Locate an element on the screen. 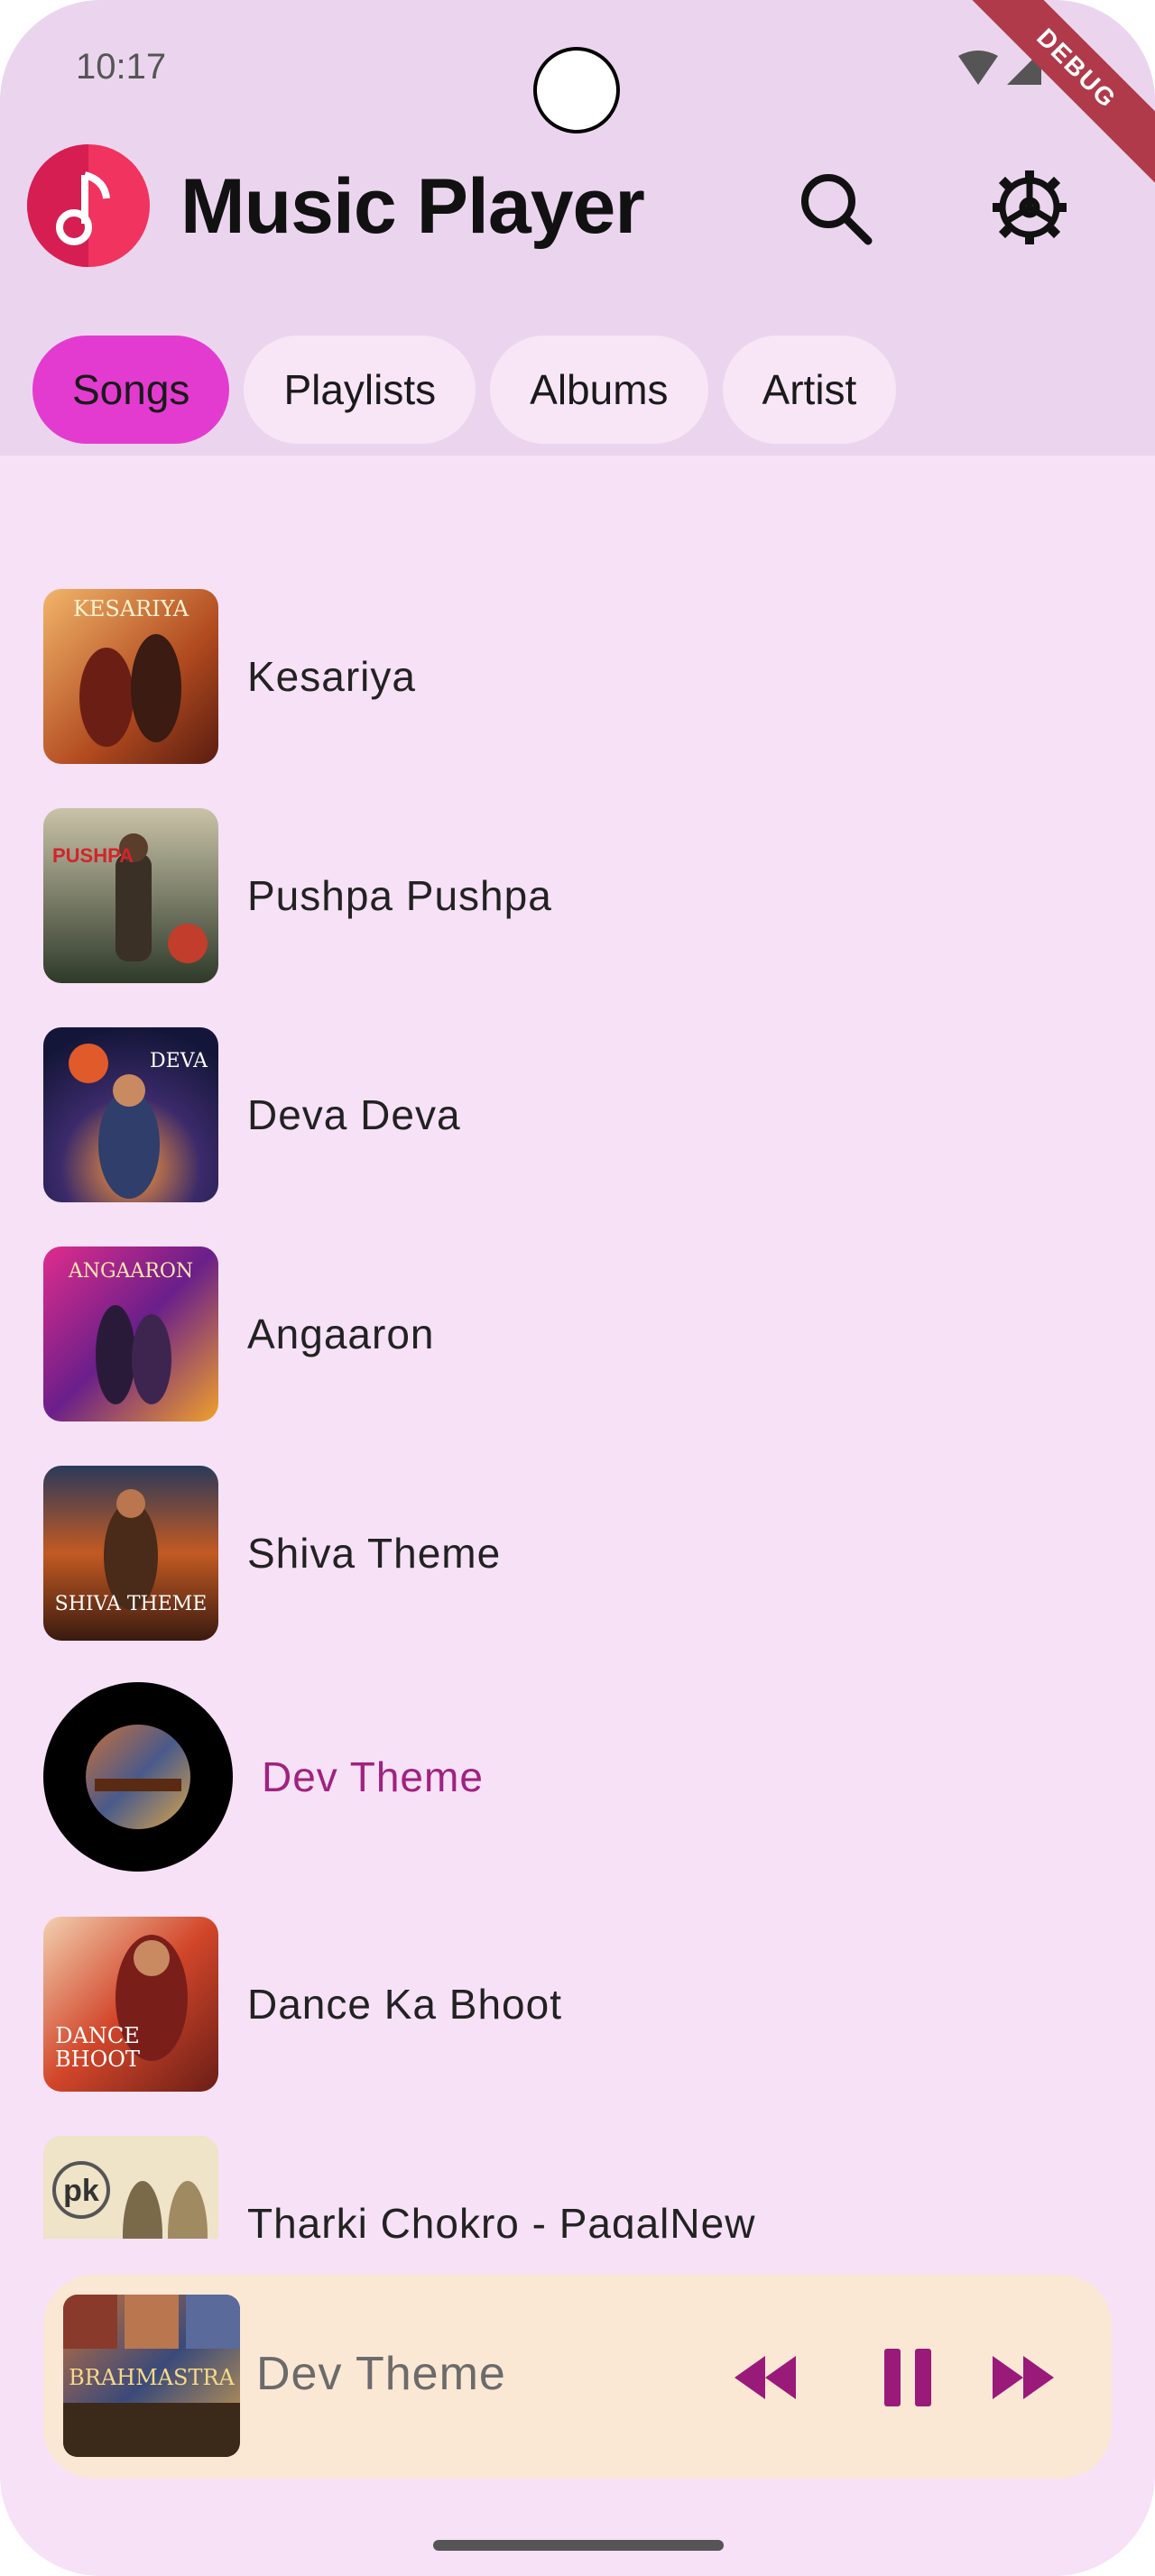 Image resolution: width=1155 pixels, height=2576 pixels. album-art: DANCE BHOOT is located at coordinates (130, 2005).